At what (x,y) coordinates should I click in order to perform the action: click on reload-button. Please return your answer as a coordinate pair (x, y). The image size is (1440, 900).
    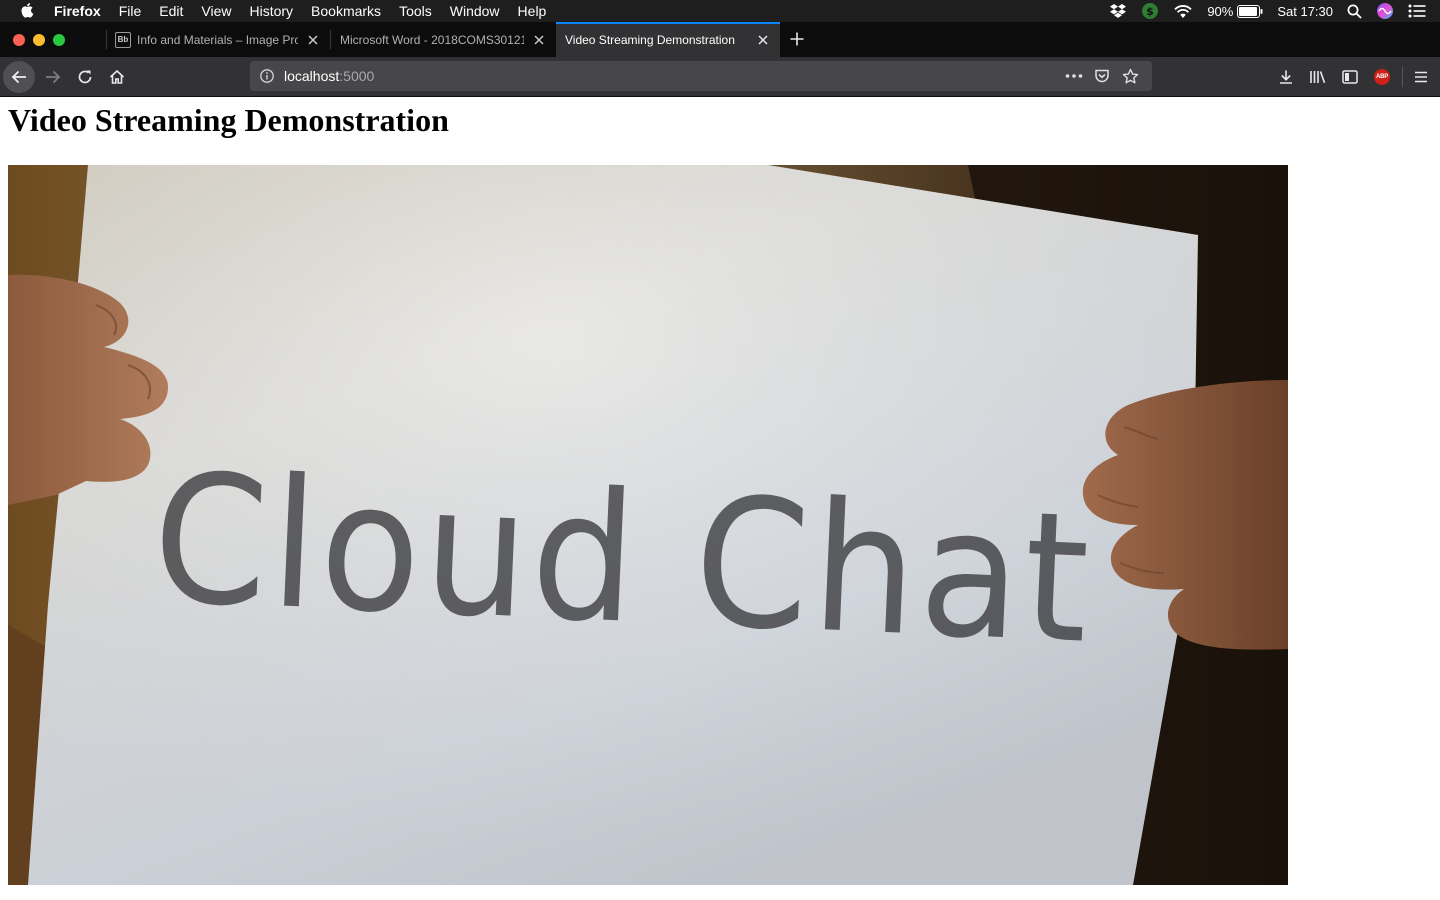
    Looking at the image, I should click on (85, 77).